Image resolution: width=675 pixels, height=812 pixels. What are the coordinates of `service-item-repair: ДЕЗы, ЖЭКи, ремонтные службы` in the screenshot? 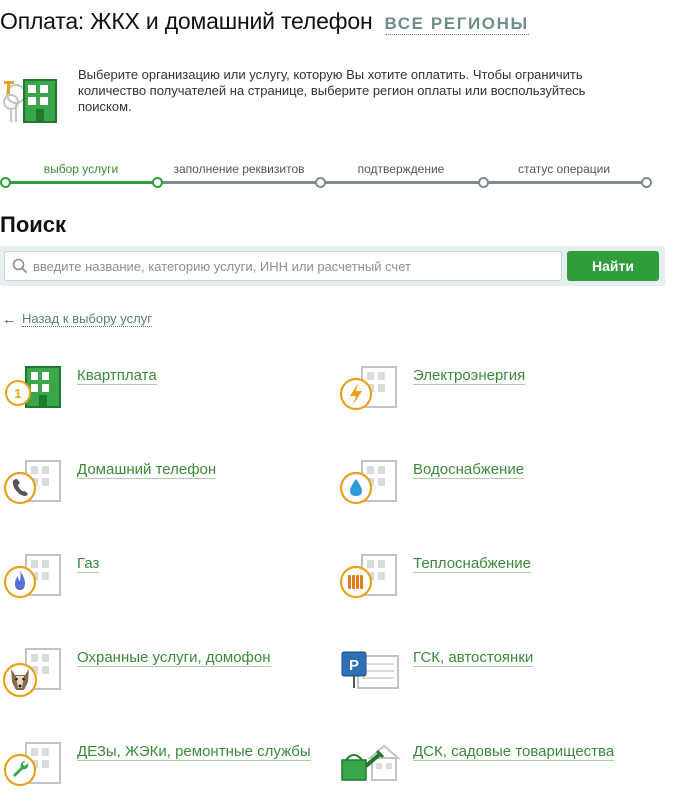 It's located at (160, 777).